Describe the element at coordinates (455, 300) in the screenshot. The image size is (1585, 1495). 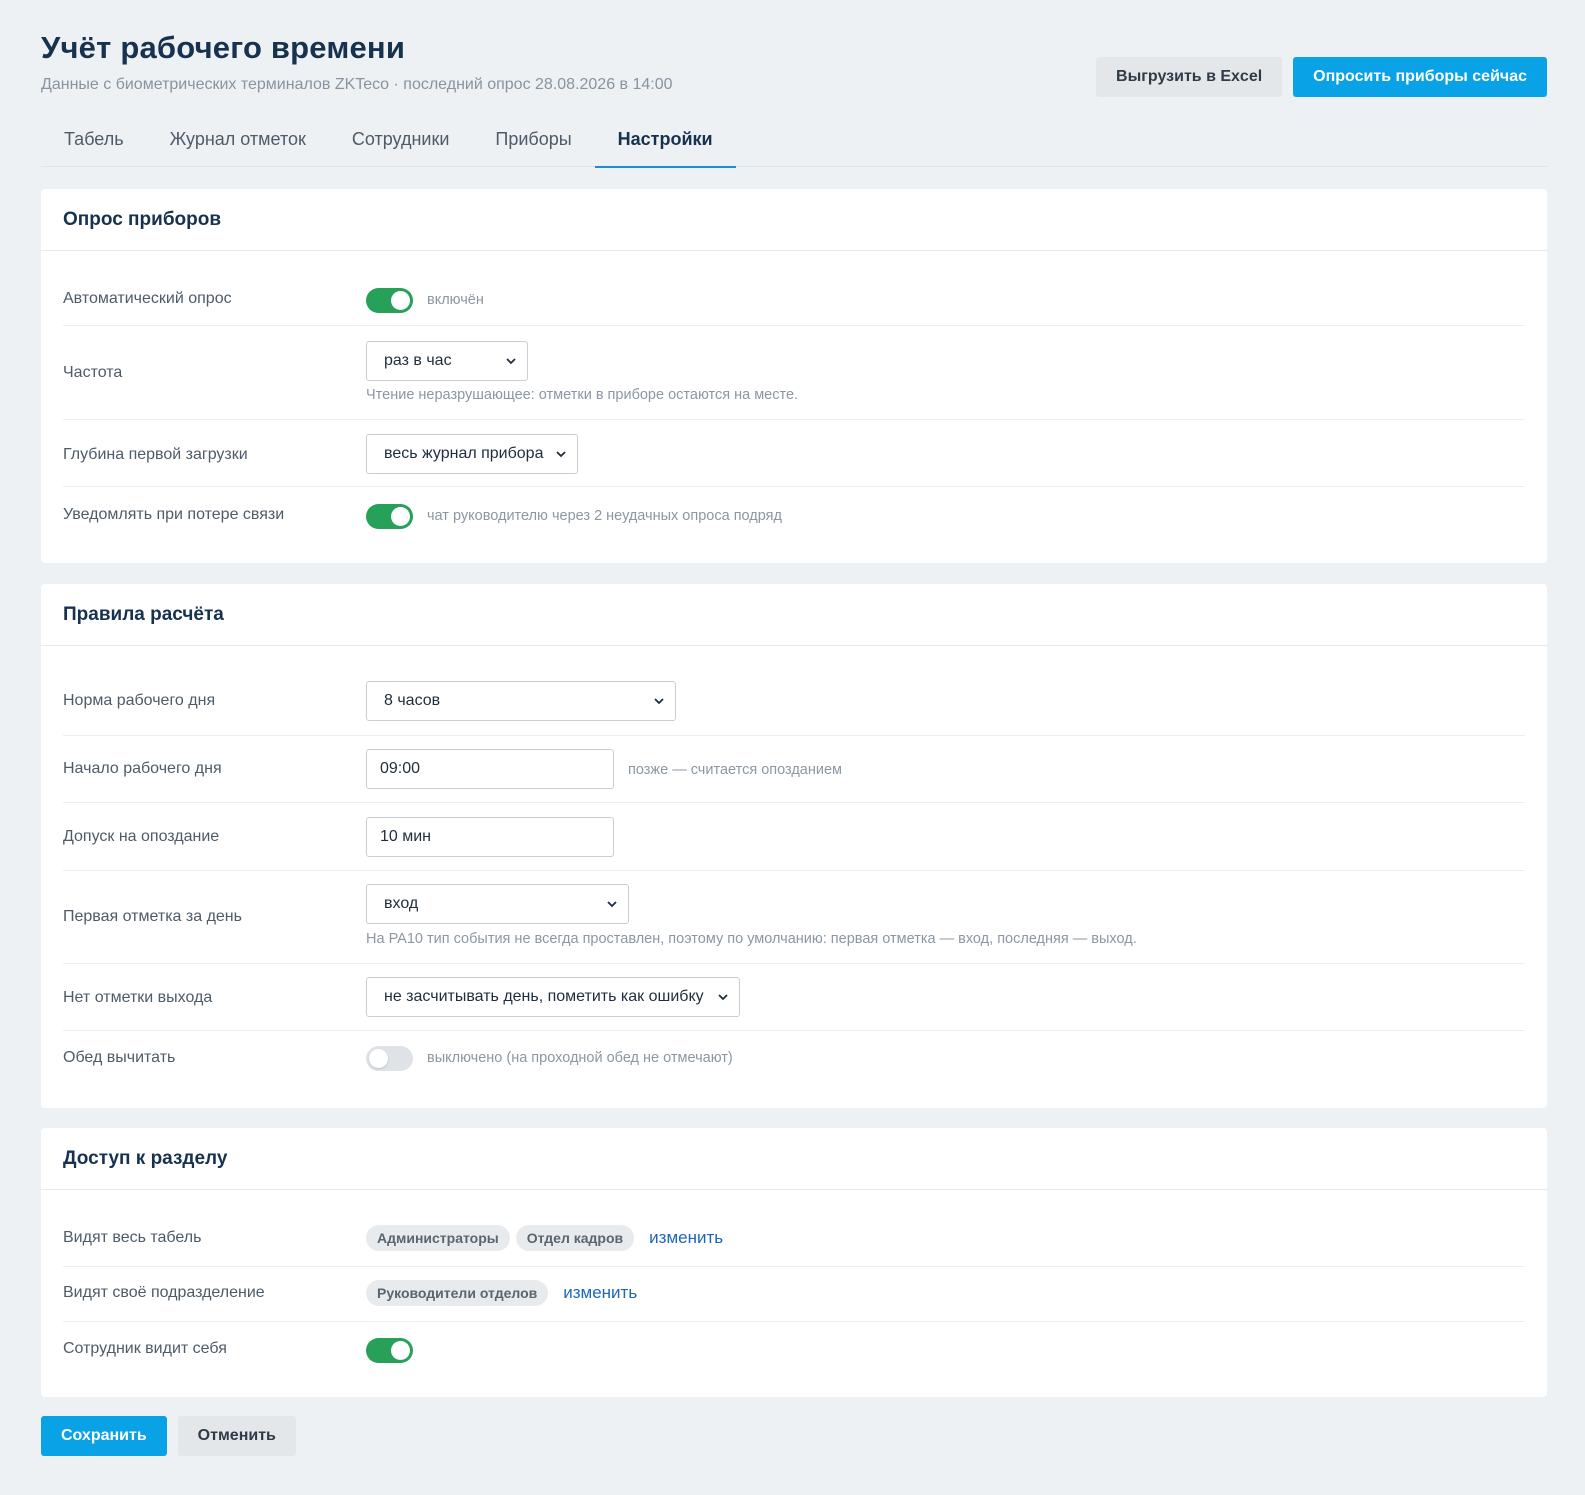
I see `auto-poll-hint: включён` at that location.